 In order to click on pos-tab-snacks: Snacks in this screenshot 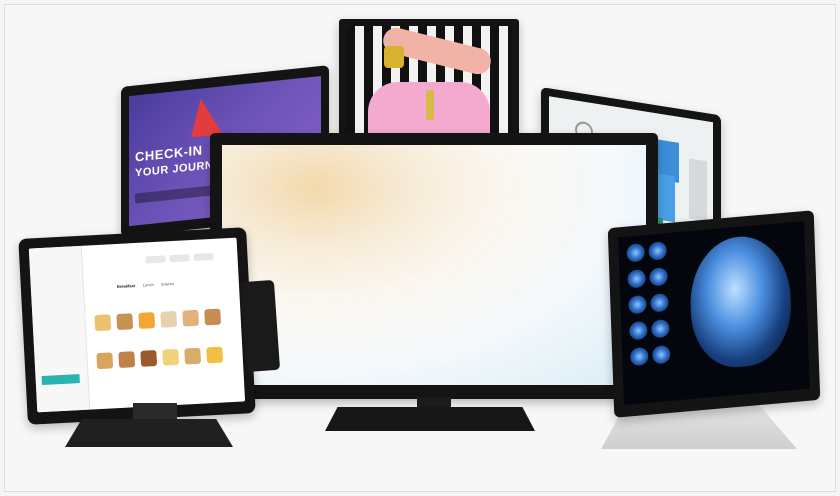, I will do `click(167, 284)`.